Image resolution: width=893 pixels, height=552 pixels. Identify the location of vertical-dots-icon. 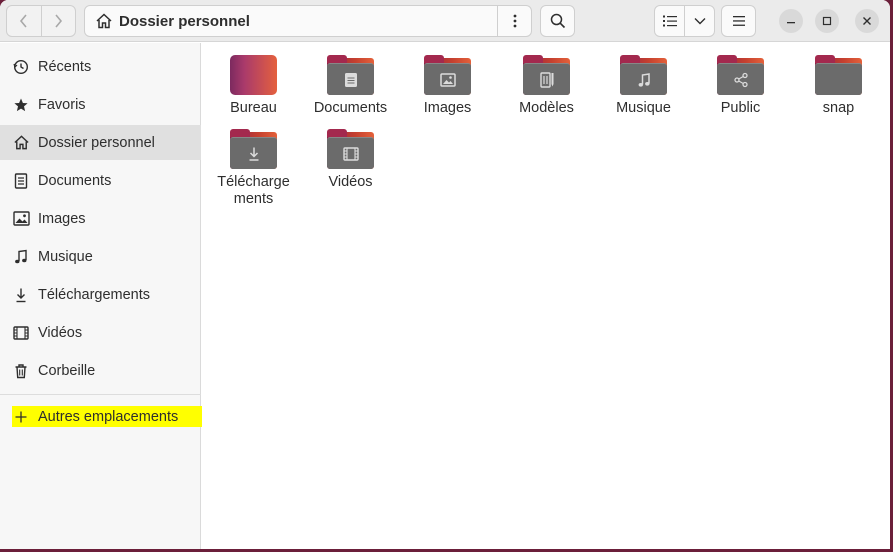
(514, 21).